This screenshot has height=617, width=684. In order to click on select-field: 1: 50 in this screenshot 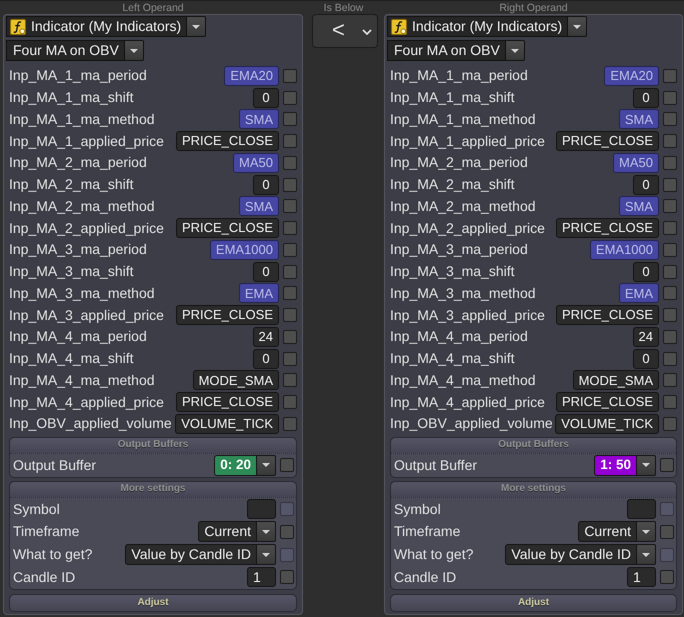, I will do `click(615, 465)`.